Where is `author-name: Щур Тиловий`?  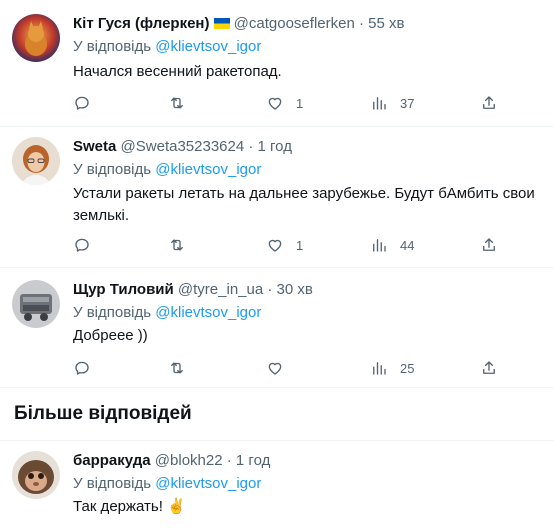
author-name: Щур Тиловий is located at coordinates (123, 289).